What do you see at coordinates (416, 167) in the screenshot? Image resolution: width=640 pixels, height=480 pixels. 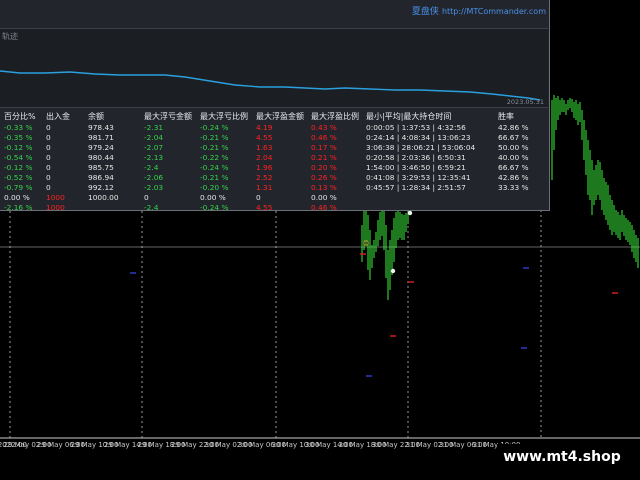 I see `cell-hold-time: 1:54:00 | 3:46:50 | 6:59:21` at bounding box center [416, 167].